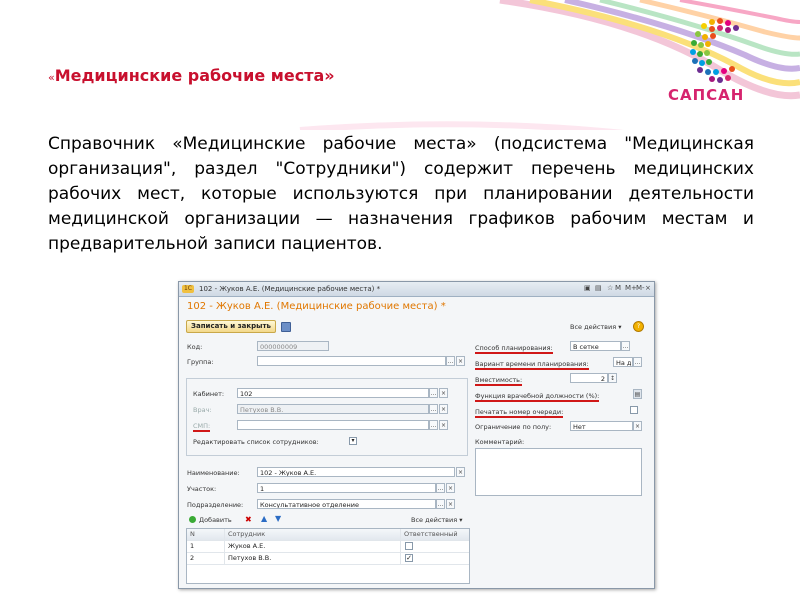  I want to click on cabinet-label: Кабинет:, so click(209, 394).